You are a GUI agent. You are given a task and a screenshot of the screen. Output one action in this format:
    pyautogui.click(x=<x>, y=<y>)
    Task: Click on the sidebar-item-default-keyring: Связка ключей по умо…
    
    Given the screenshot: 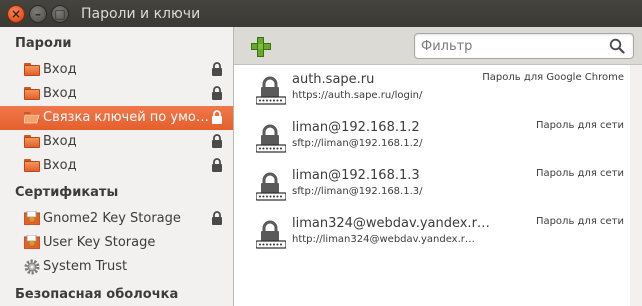 What is the action you would take?
    pyautogui.click(x=116, y=118)
    